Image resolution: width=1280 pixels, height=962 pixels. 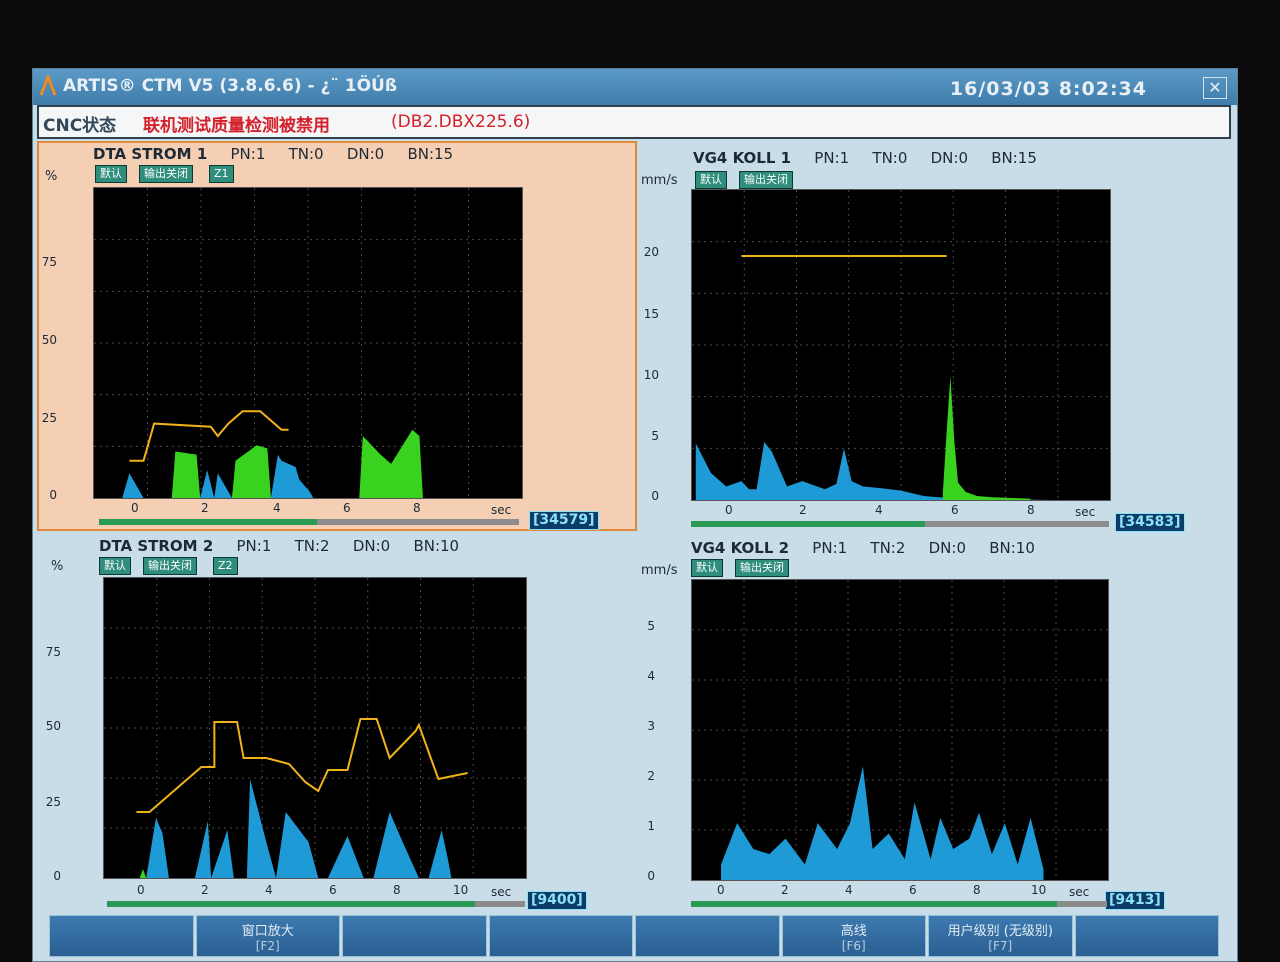 I want to click on status-message: 联机测试质量检测被禁用, so click(x=236, y=126).